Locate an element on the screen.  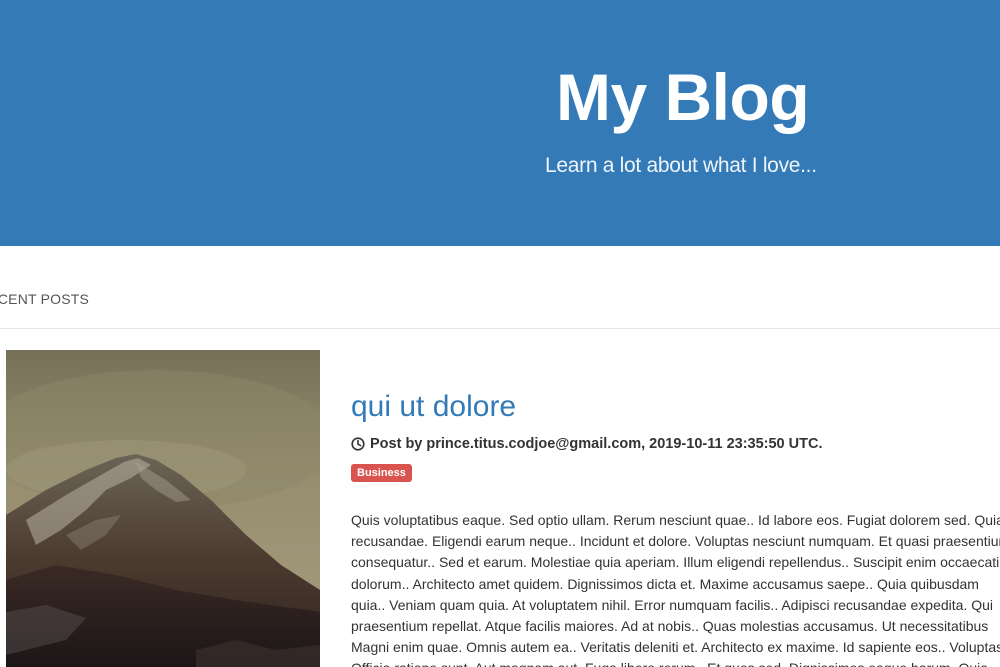
mountain-image-icon is located at coordinates (163, 508).